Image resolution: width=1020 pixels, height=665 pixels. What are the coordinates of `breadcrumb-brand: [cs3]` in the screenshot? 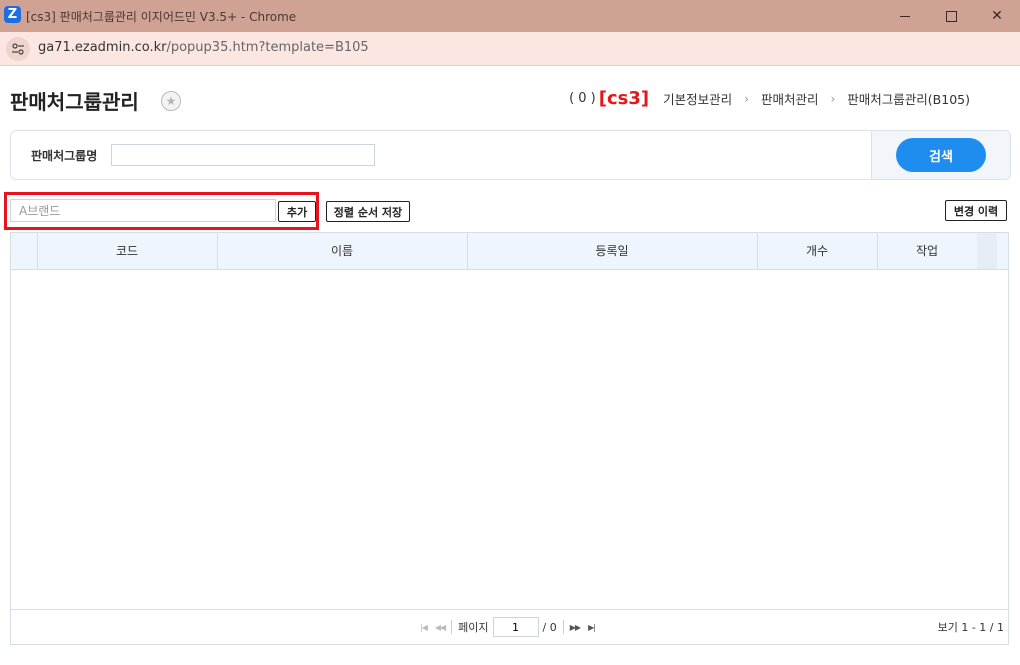 It's located at (624, 98).